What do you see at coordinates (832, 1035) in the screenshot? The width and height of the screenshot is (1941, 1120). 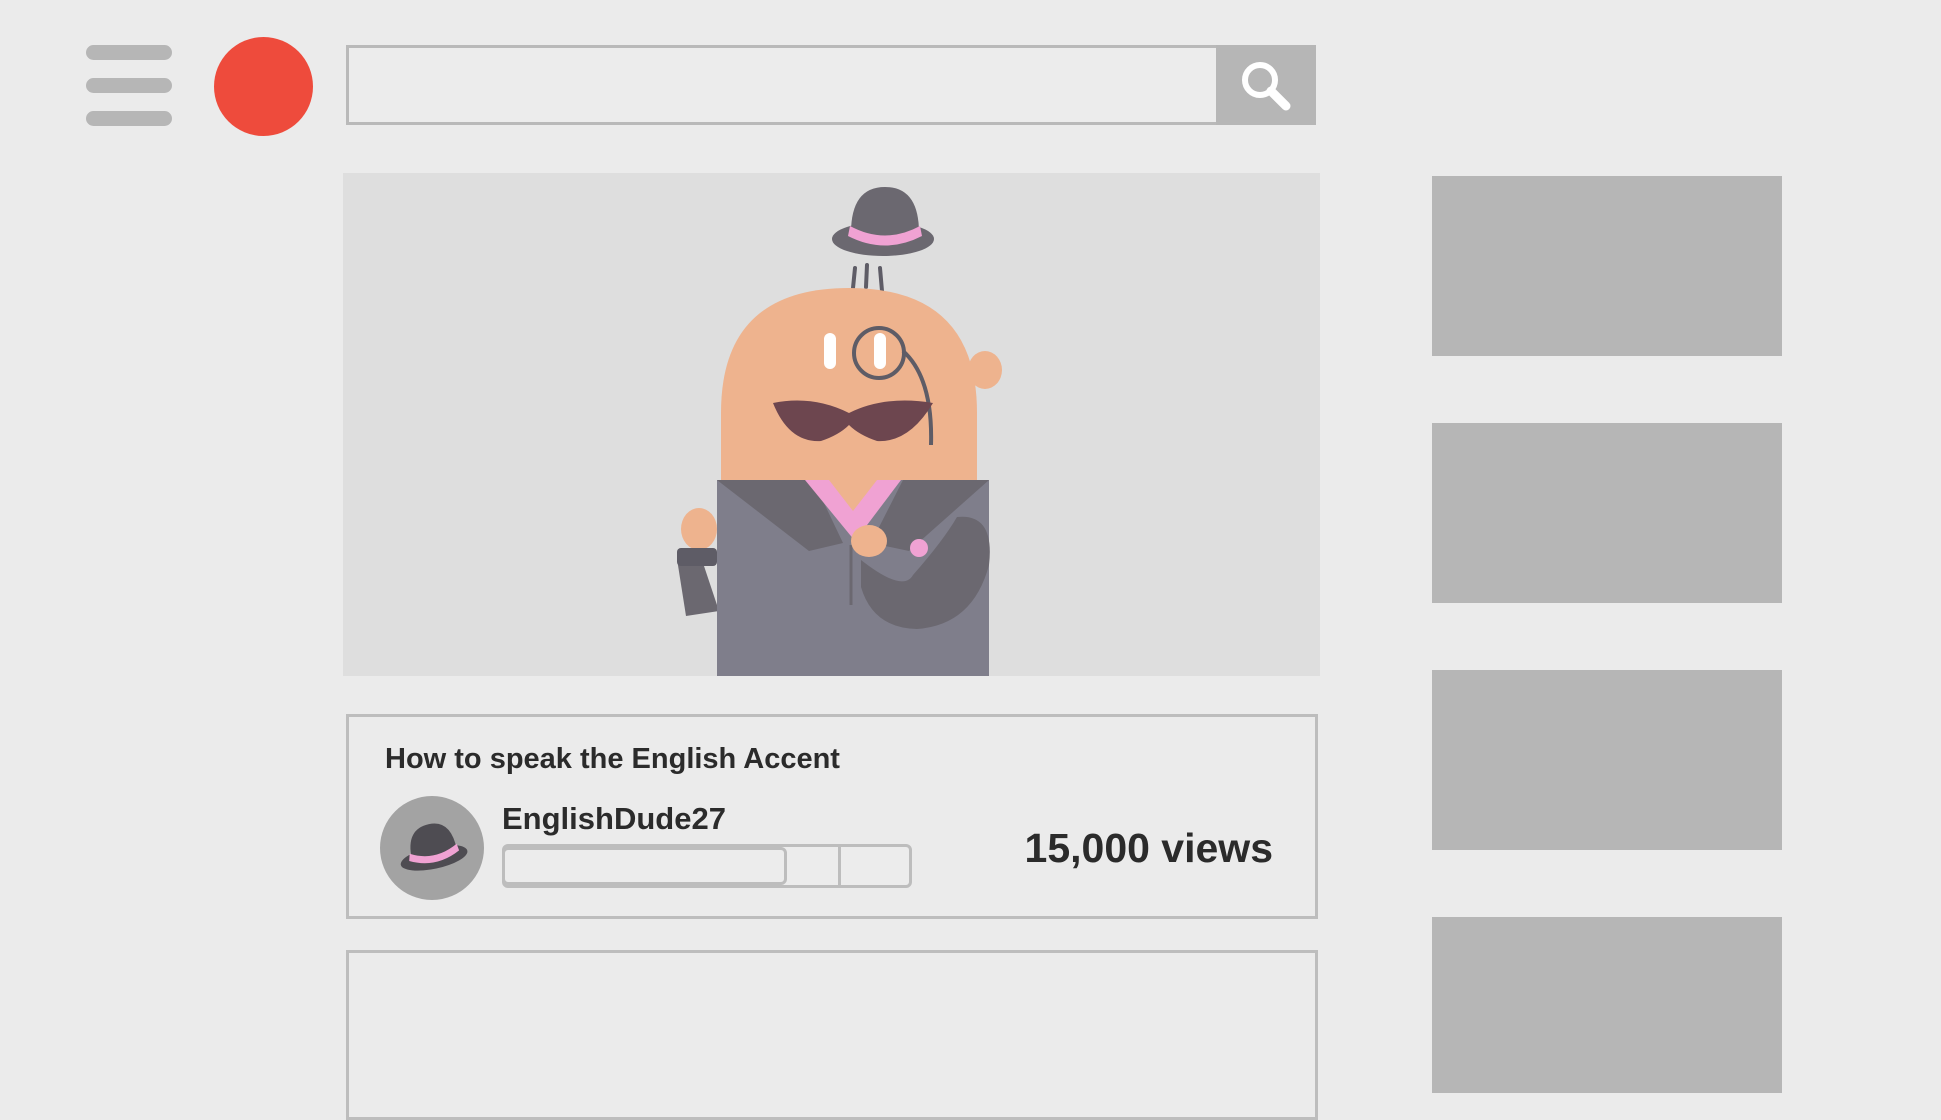 I see `description-box` at bounding box center [832, 1035].